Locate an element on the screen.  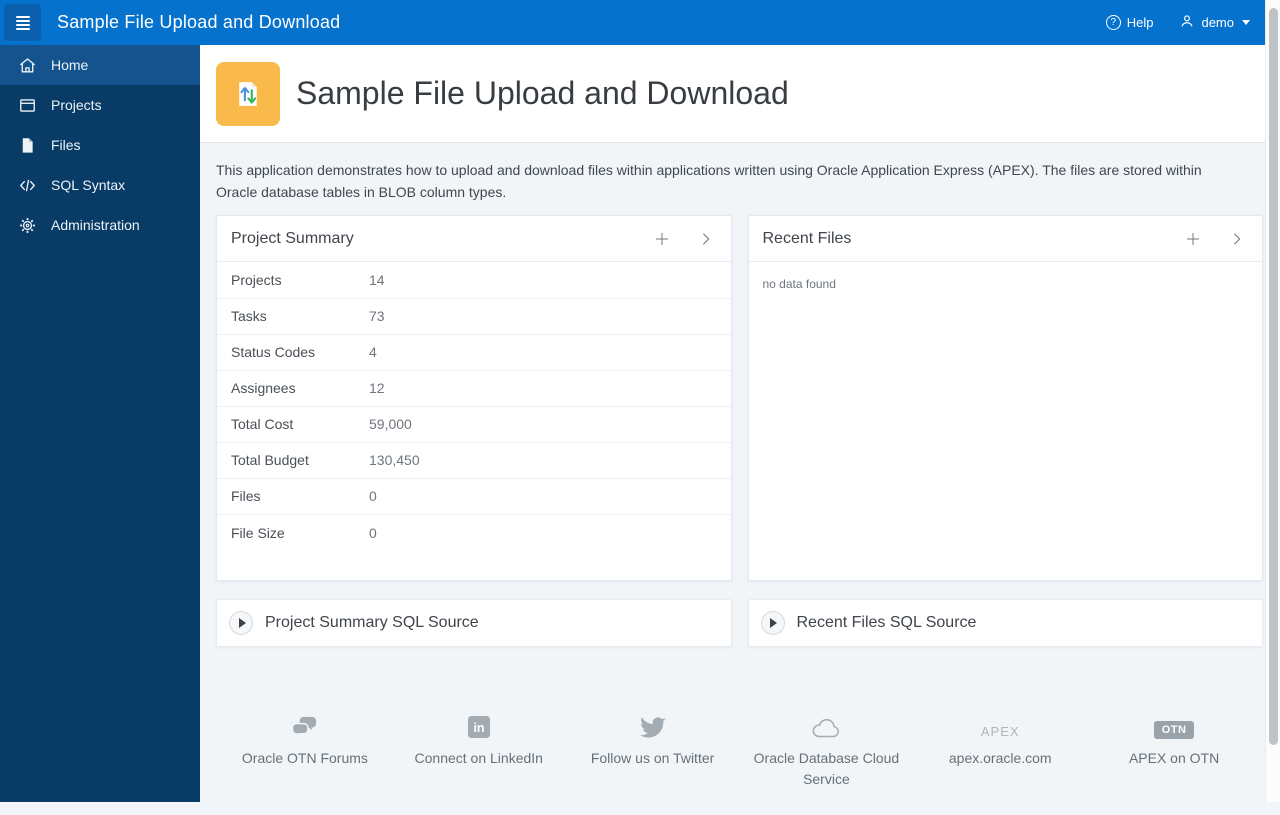
expander-label: Recent Files SQL Source is located at coordinates (887, 623).